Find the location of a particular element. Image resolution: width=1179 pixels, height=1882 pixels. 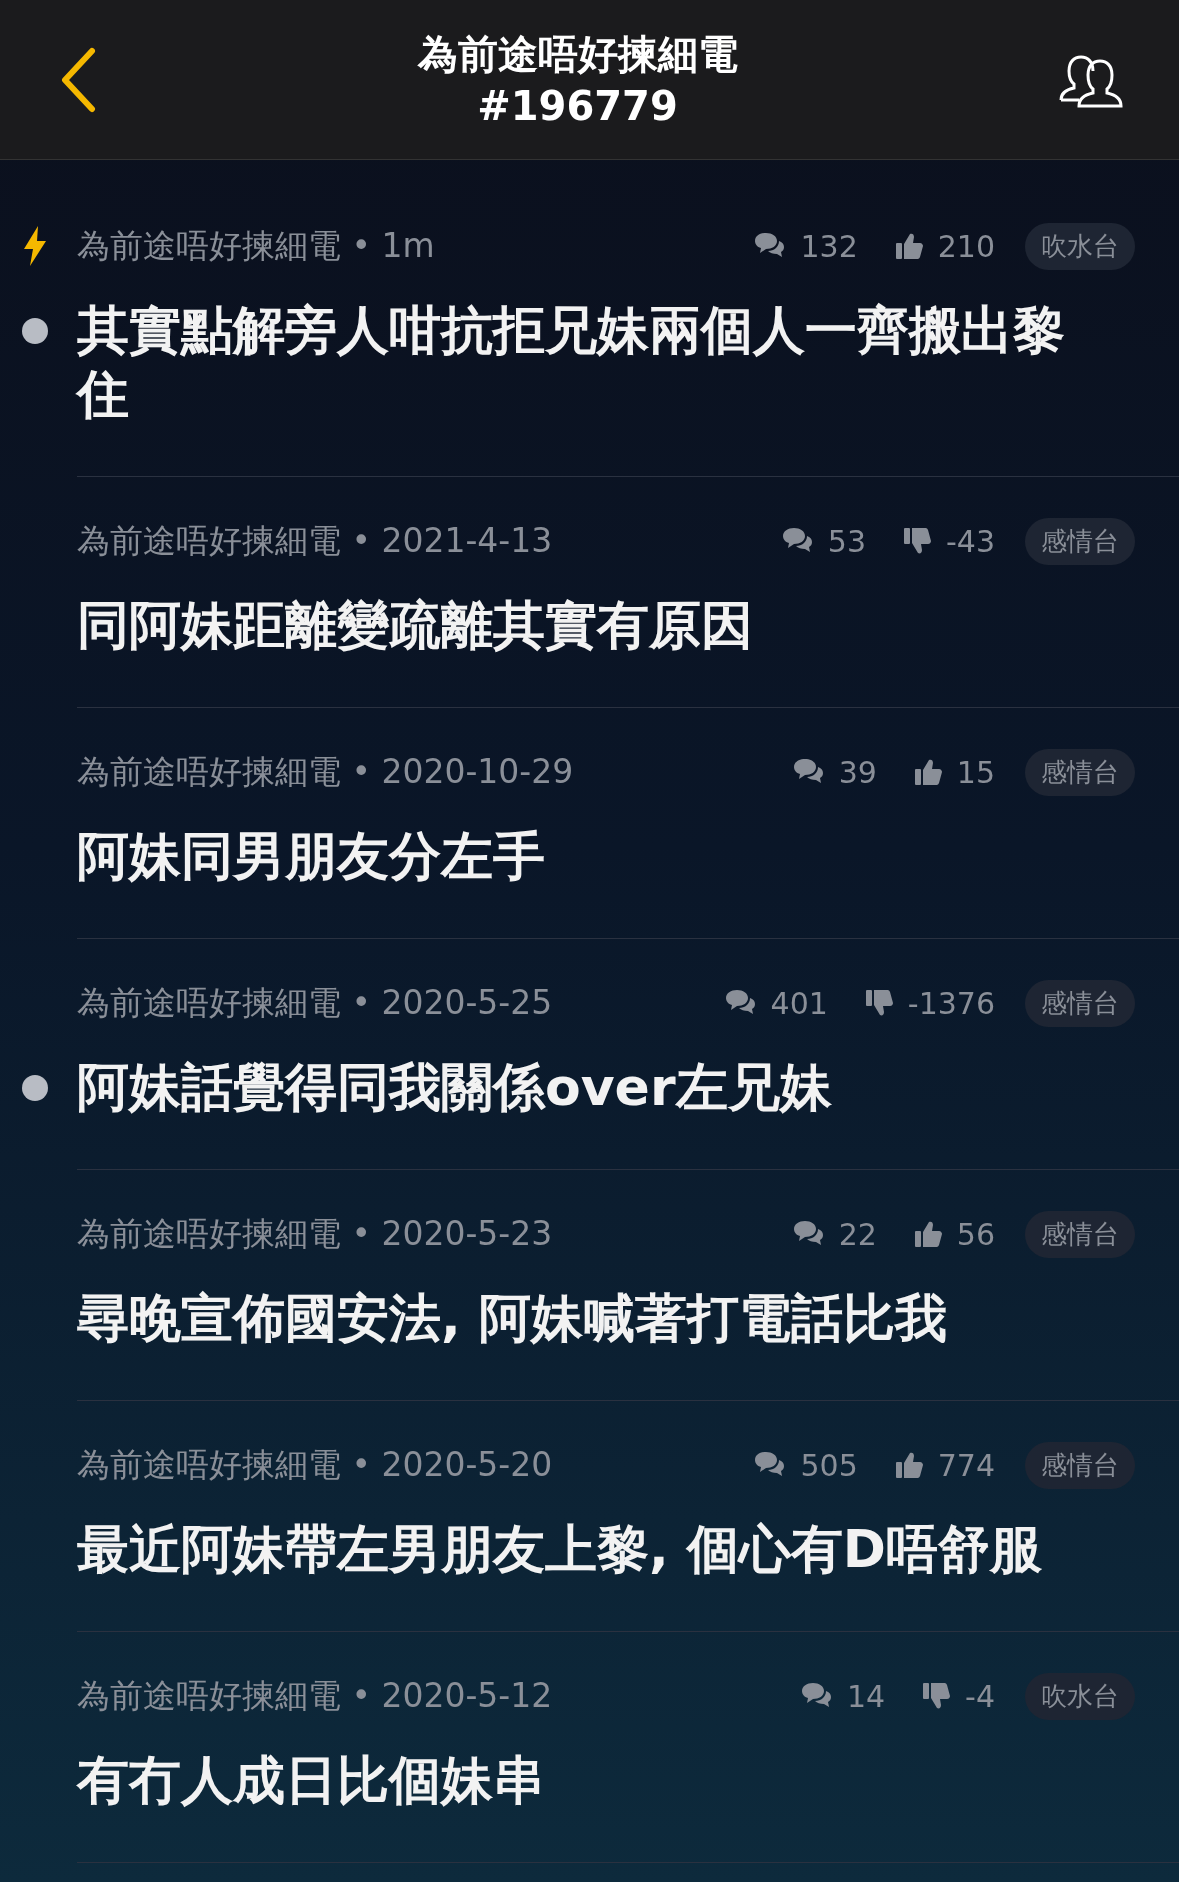

author-time: 為前途唔好揀細電 • 2020-5-12 is located at coordinates (315, 1695).